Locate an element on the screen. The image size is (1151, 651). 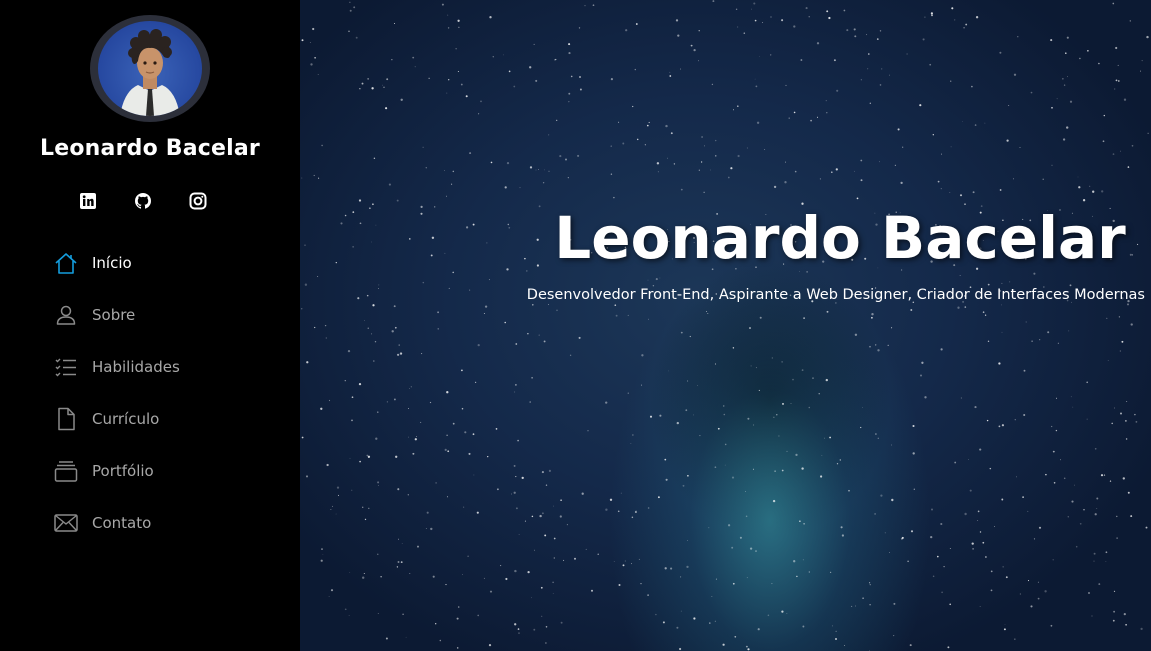
linkedin-icon is located at coordinates (88, 201).